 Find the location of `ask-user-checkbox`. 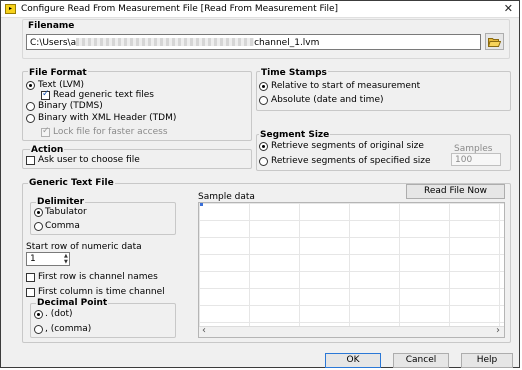

ask-user-checkbox is located at coordinates (30, 160).